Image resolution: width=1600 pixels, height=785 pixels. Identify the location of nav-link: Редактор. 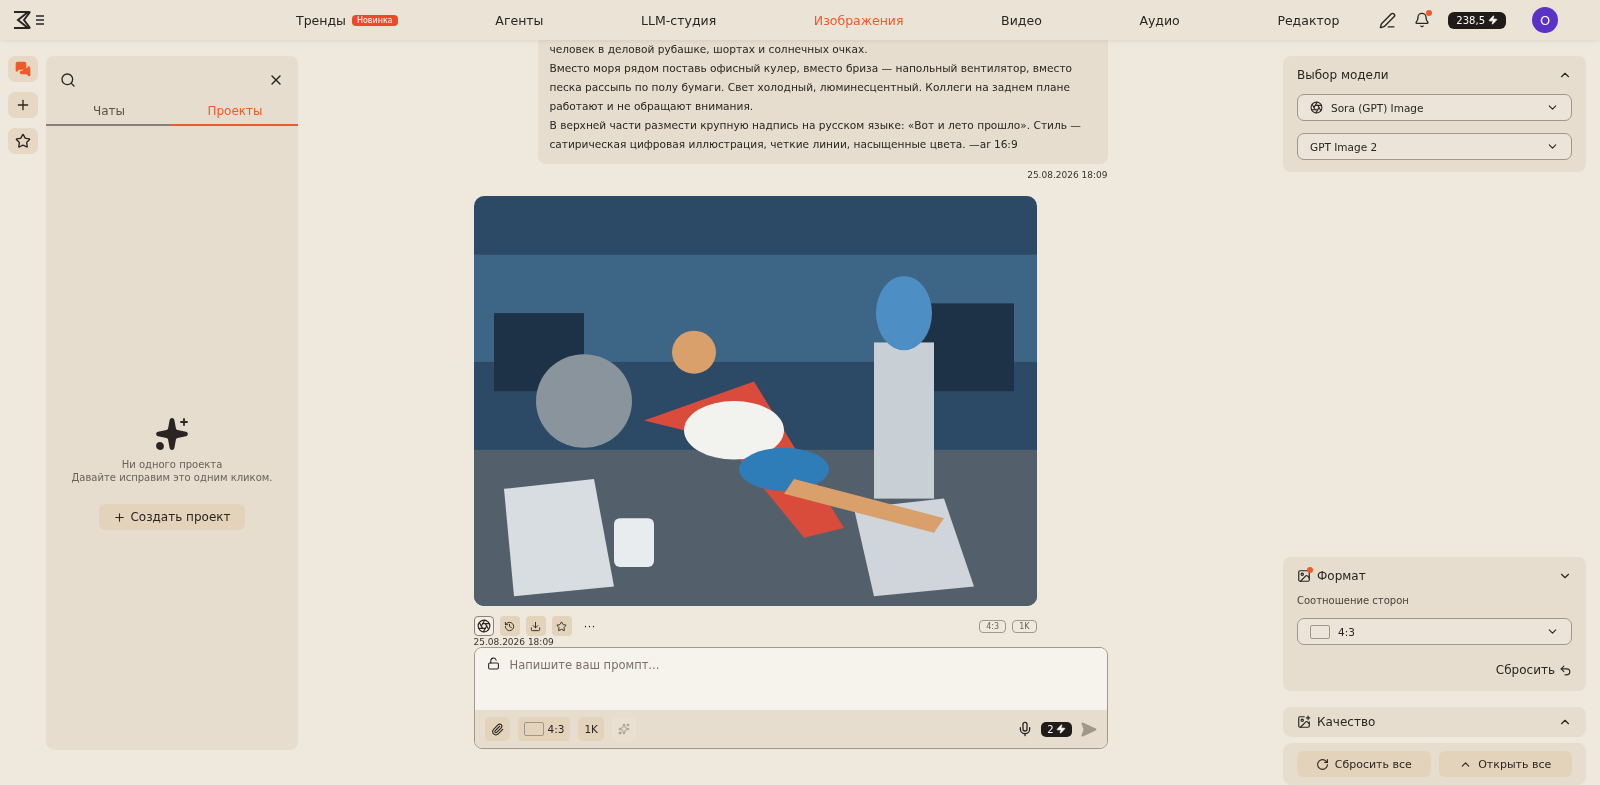
(1308, 20).